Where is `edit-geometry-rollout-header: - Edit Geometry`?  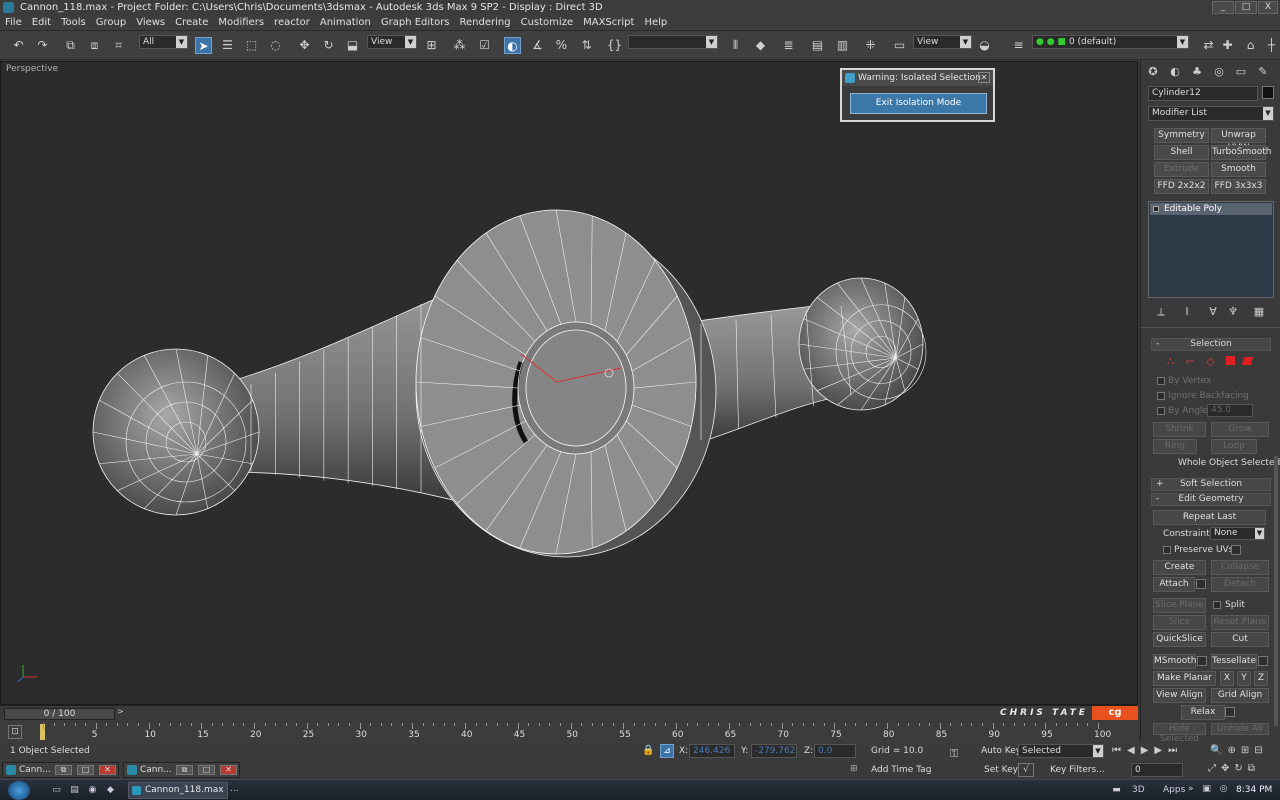 edit-geometry-rollout-header: - Edit Geometry is located at coordinates (1211, 499).